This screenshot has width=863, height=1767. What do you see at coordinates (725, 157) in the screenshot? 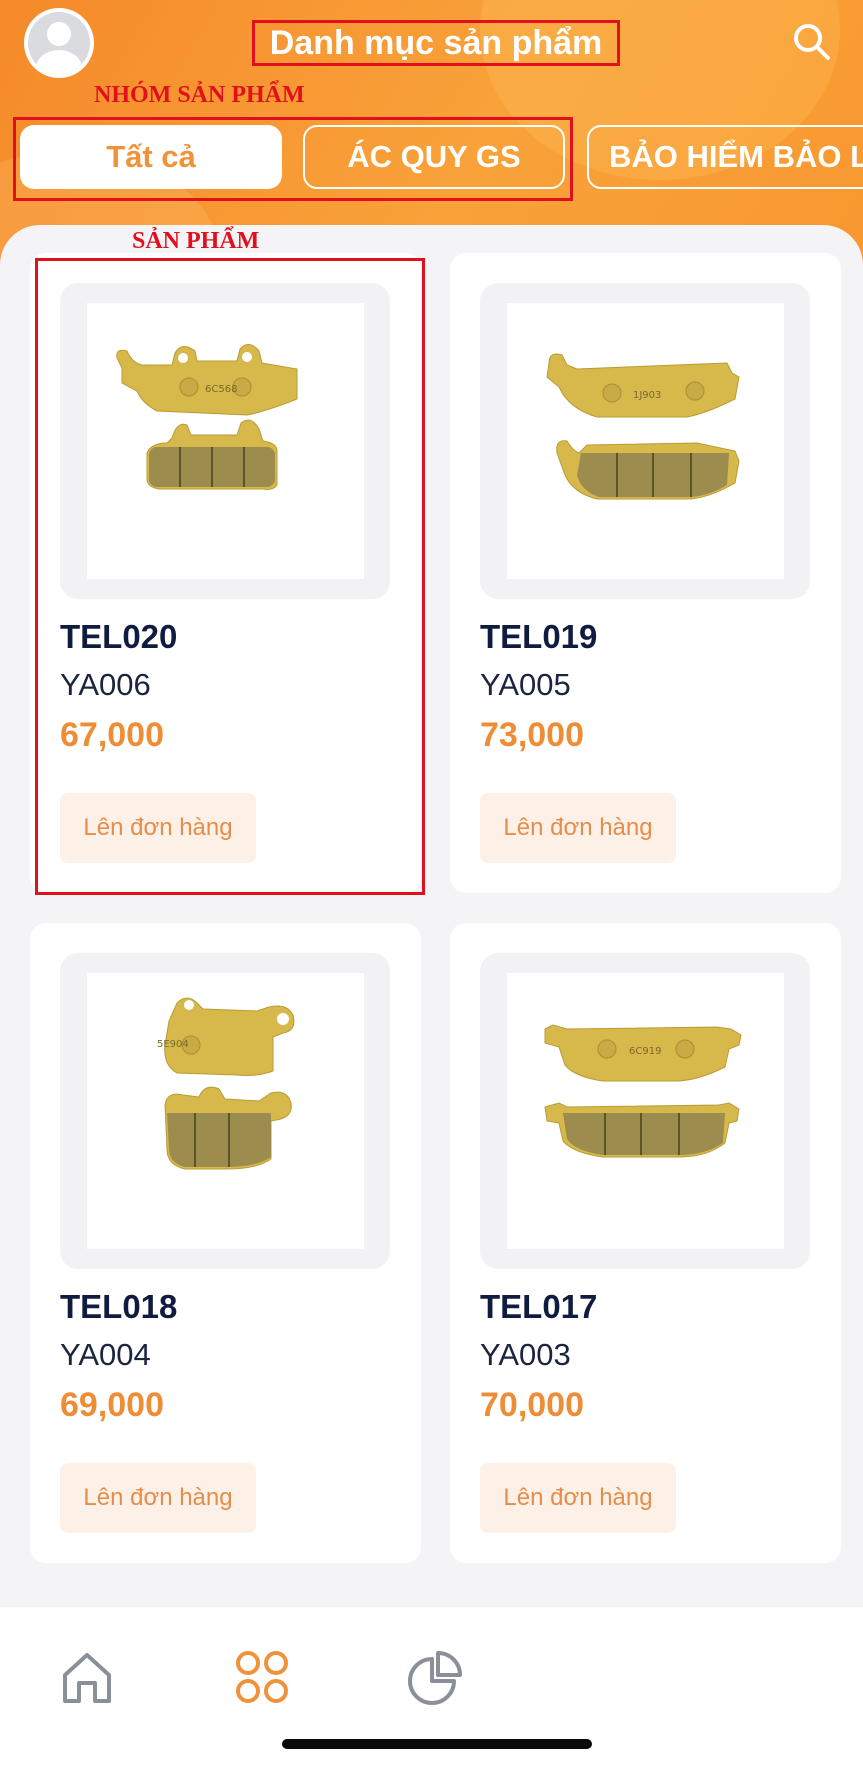
I see `tab-insurance: BẢO HIỂM BẢO L` at bounding box center [725, 157].